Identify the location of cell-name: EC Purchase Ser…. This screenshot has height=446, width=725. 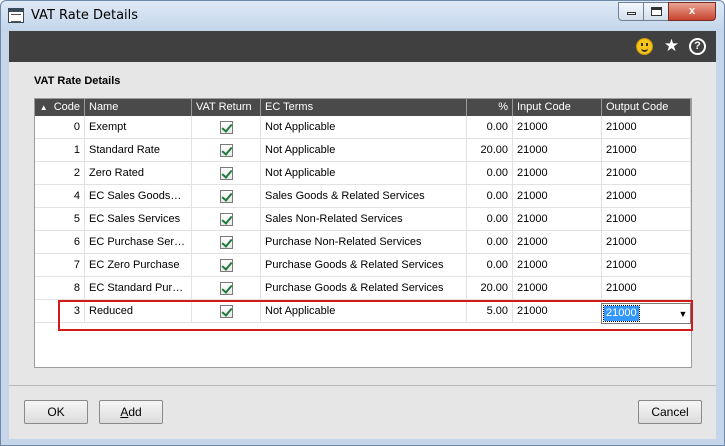
(138, 242).